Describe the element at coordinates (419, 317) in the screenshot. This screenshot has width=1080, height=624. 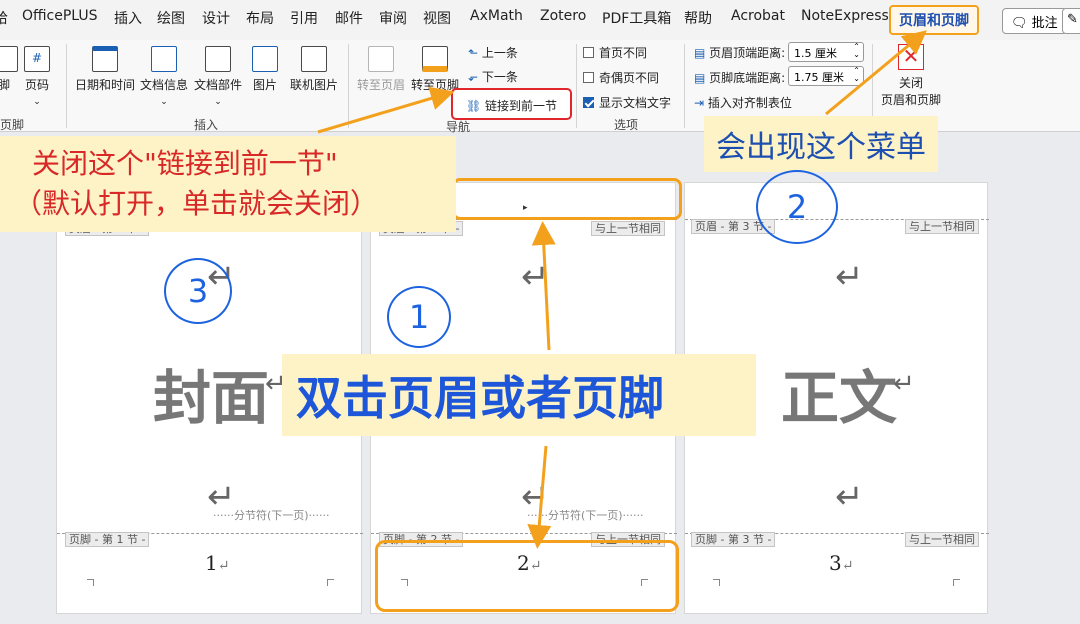
I see `step-1-circle: 1` at that location.